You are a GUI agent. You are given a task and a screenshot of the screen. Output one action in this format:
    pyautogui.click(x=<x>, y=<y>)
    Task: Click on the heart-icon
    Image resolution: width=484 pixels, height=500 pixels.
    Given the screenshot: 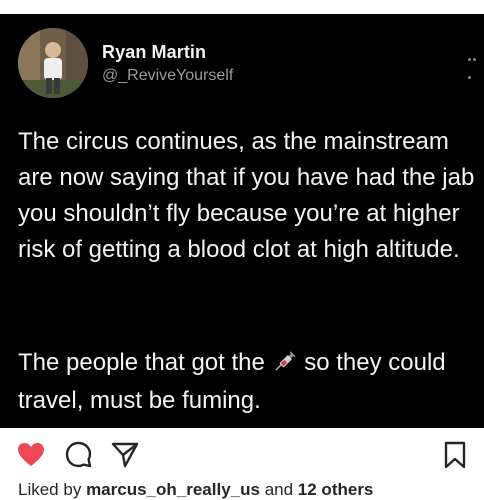 What is the action you would take?
    pyautogui.click(x=31, y=455)
    